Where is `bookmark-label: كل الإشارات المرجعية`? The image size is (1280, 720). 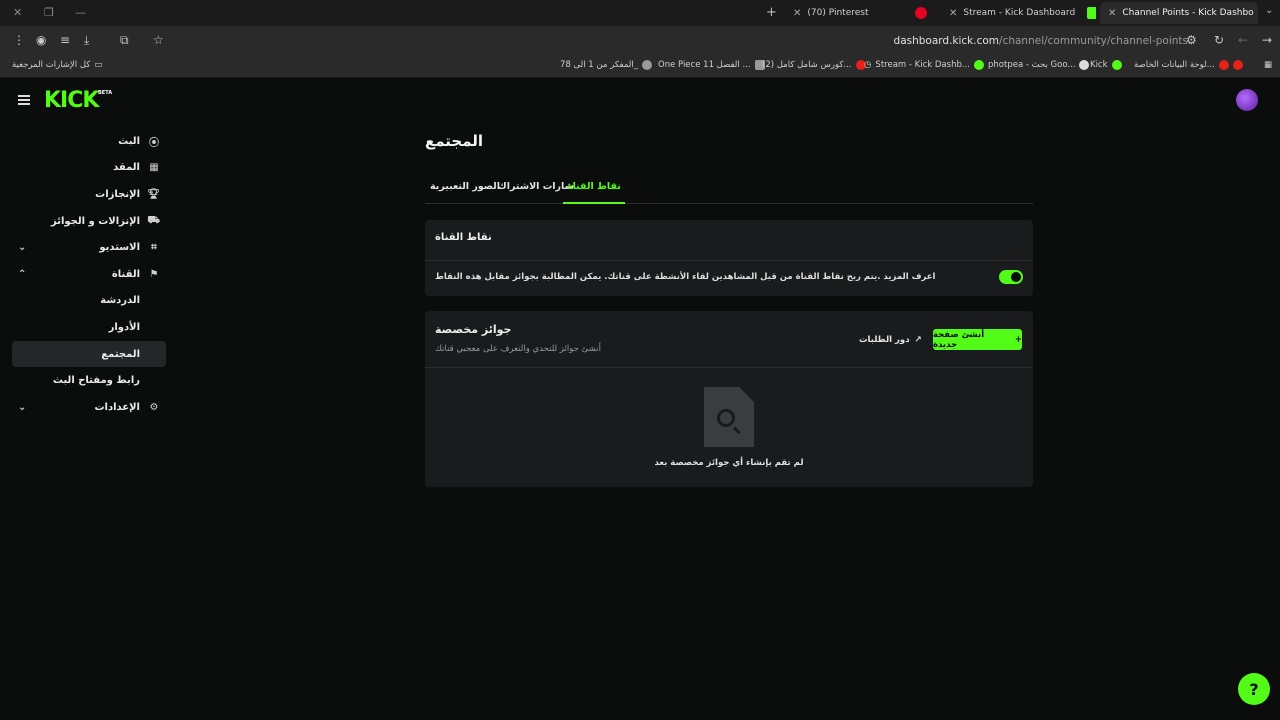 bookmark-label: كل الإشارات المرجعية is located at coordinates (51, 65).